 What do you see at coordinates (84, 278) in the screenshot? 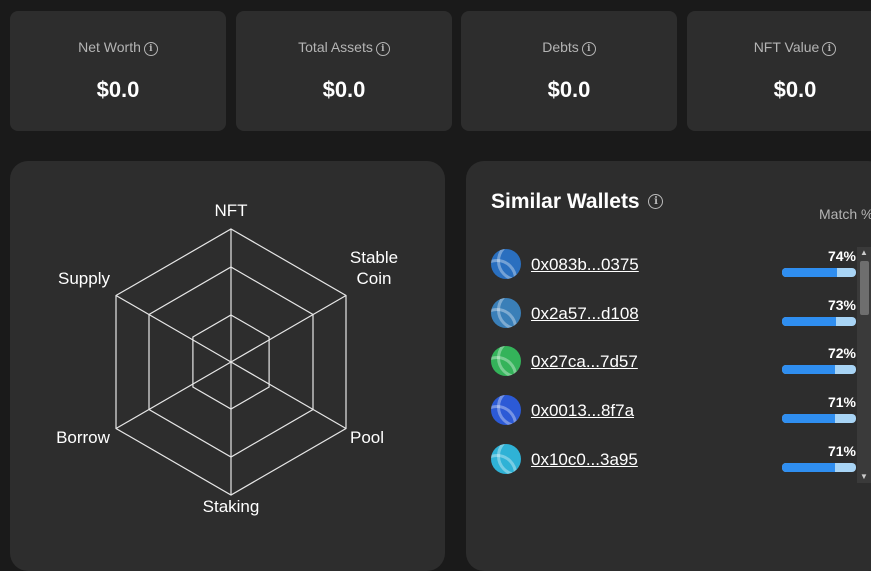
I see `radar-label-supply: Supply` at bounding box center [84, 278].